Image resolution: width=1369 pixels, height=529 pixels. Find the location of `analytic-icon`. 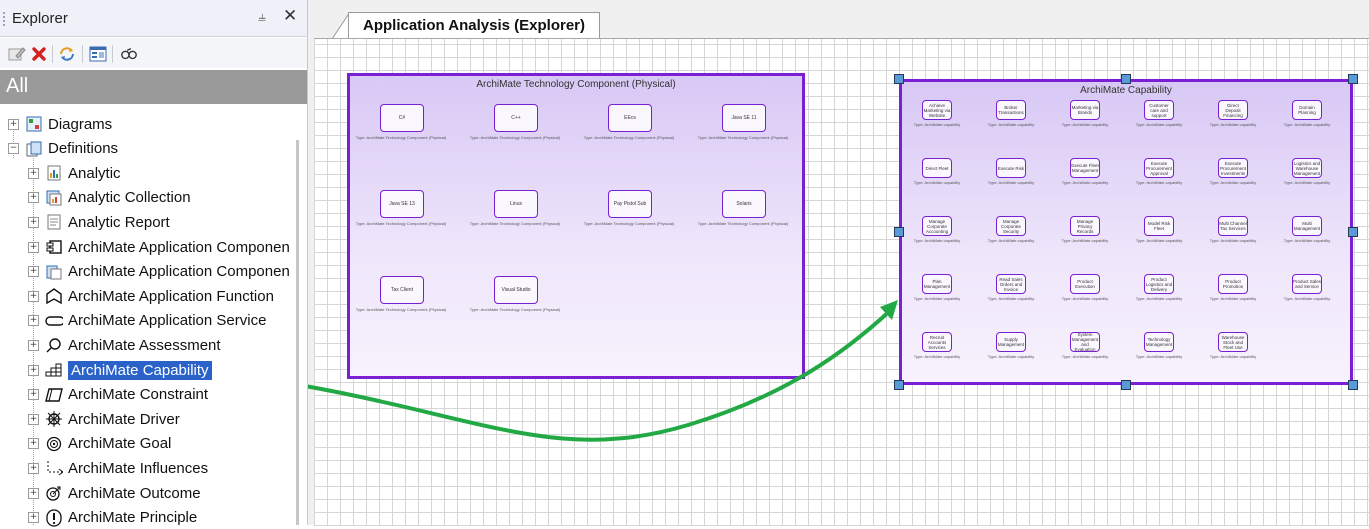

analytic-icon is located at coordinates (54, 173).